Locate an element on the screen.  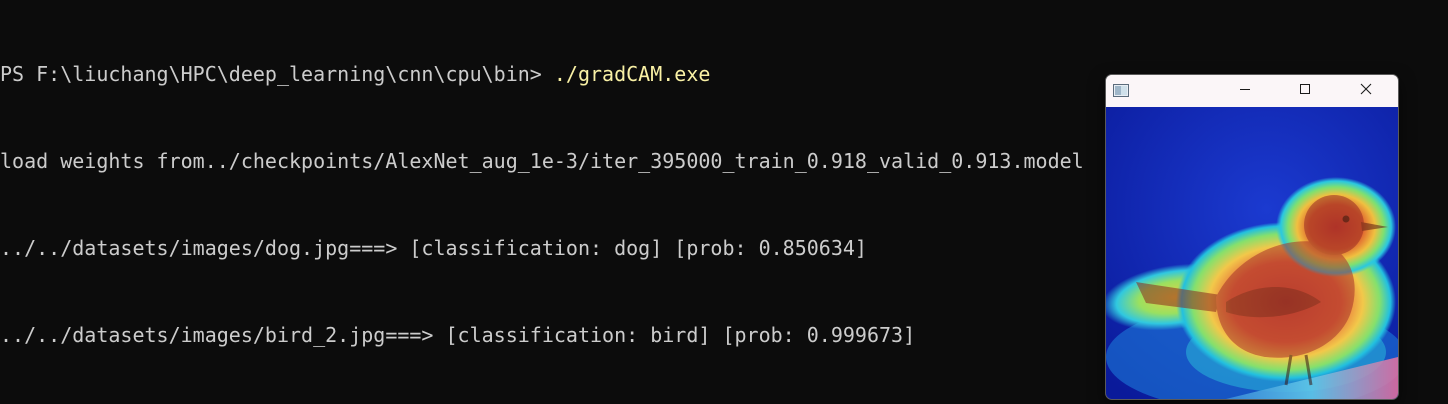
close-icon is located at coordinates (1366, 91).